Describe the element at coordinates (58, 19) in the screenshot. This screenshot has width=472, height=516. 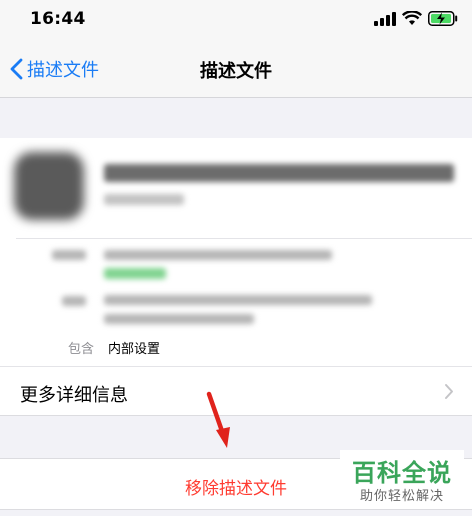
I see `status-time: 16:44` at that location.